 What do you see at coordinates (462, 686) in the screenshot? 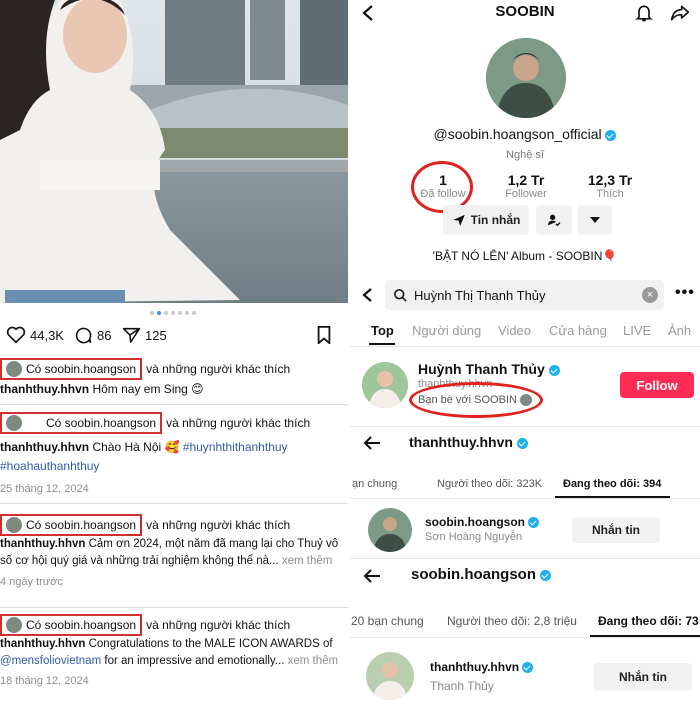
I see `user-subtitle: Thanh Thủy` at bounding box center [462, 686].